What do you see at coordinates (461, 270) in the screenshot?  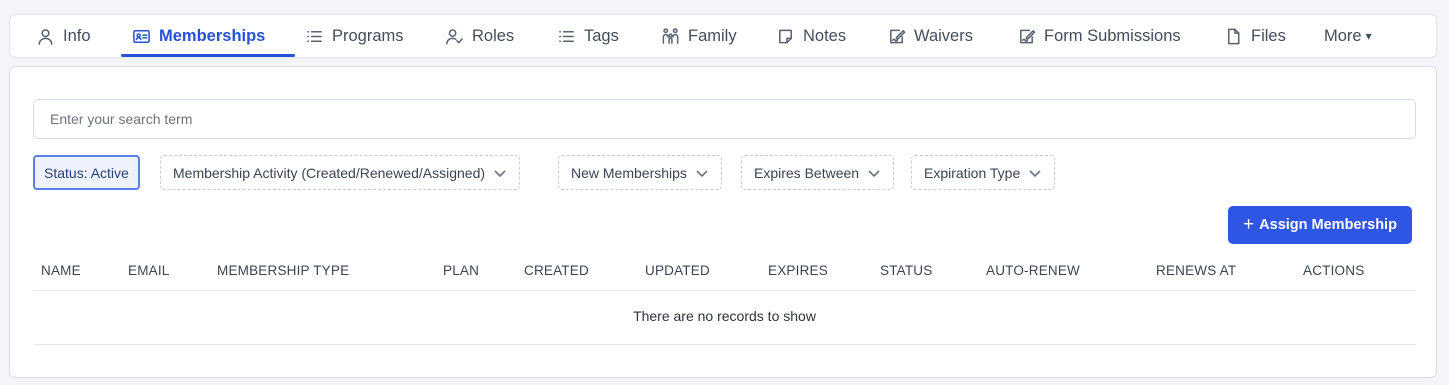 I see `column-header-plan: PLAN` at bounding box center [461, 270].